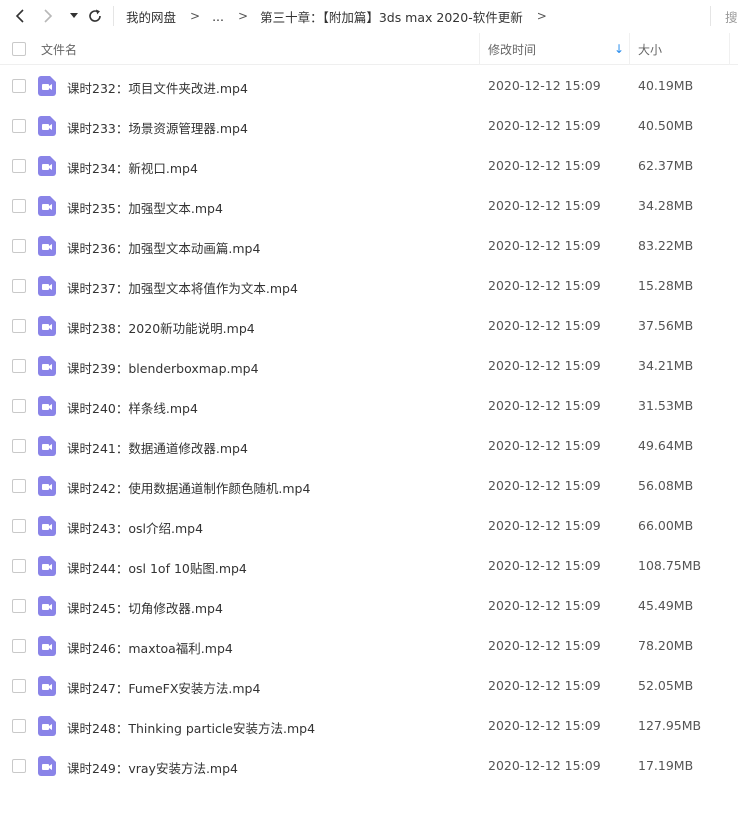 This screenshot has height=813, width=738. Describe the element at coordinates (48, 16) in the screenshot. I see `forward-button` at that location.